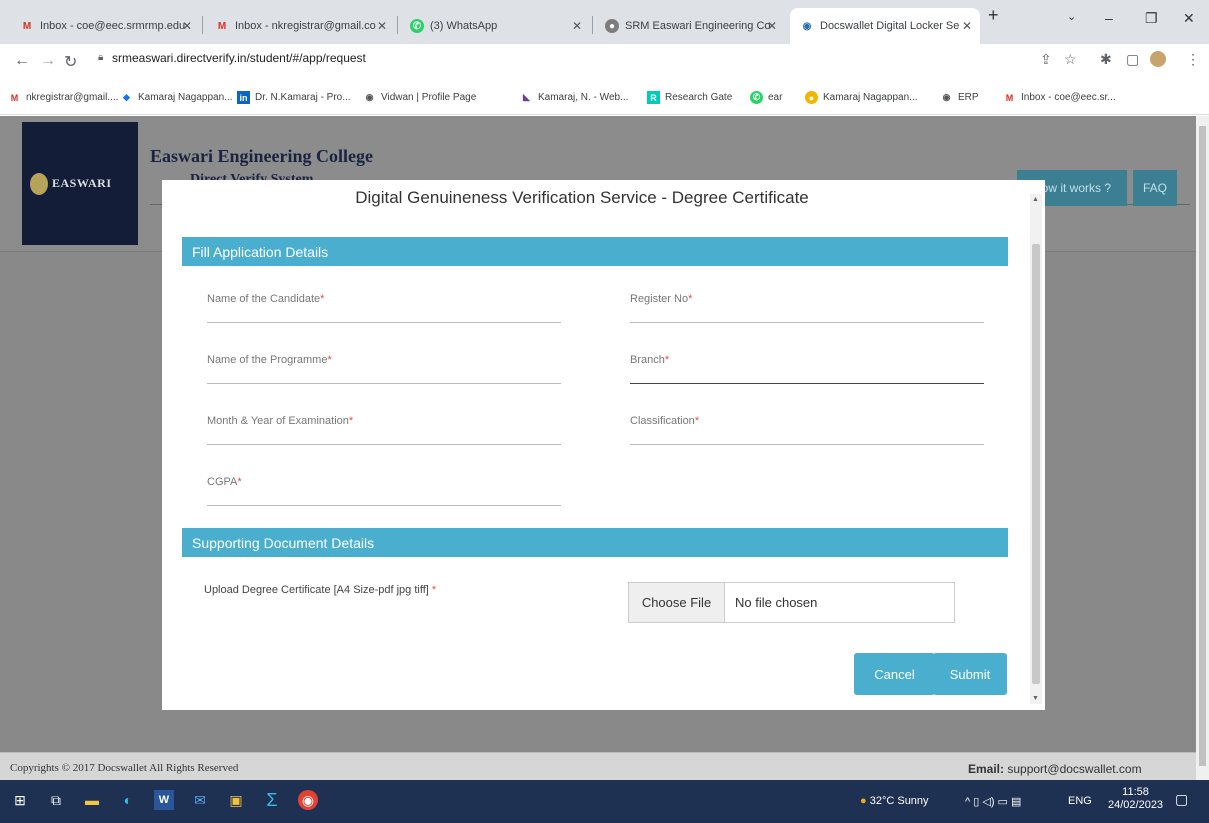  Describe the element at coordinates (100, 57) in the screenshot. I see `lock-icon: 🔒︎` at that location.